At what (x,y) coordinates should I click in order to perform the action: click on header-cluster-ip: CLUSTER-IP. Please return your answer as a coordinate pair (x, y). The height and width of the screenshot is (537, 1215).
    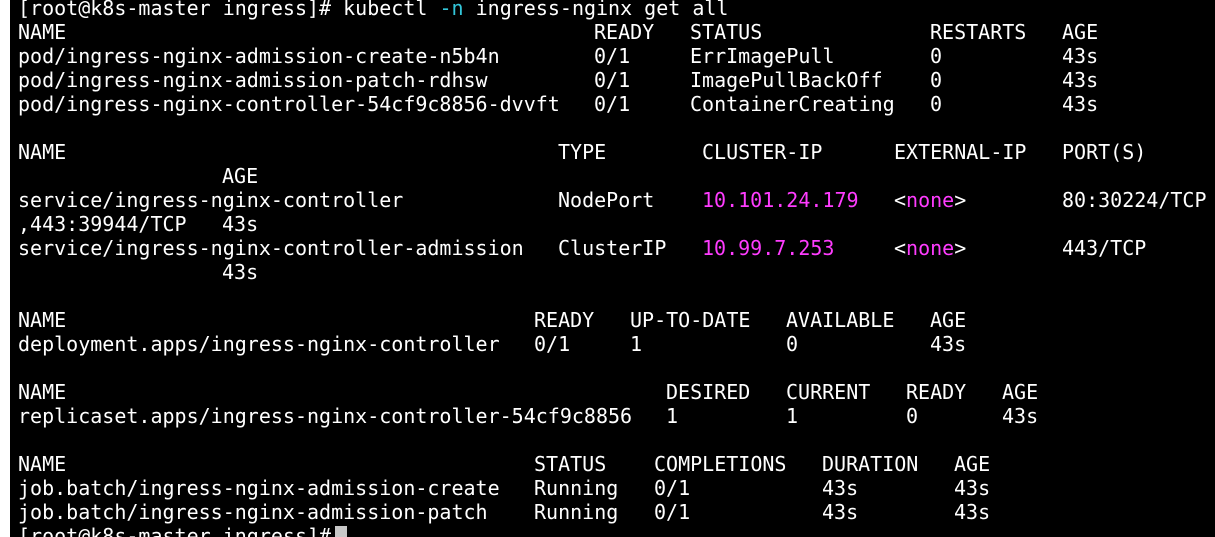
    Looking at the image, I should click on (762, 152).